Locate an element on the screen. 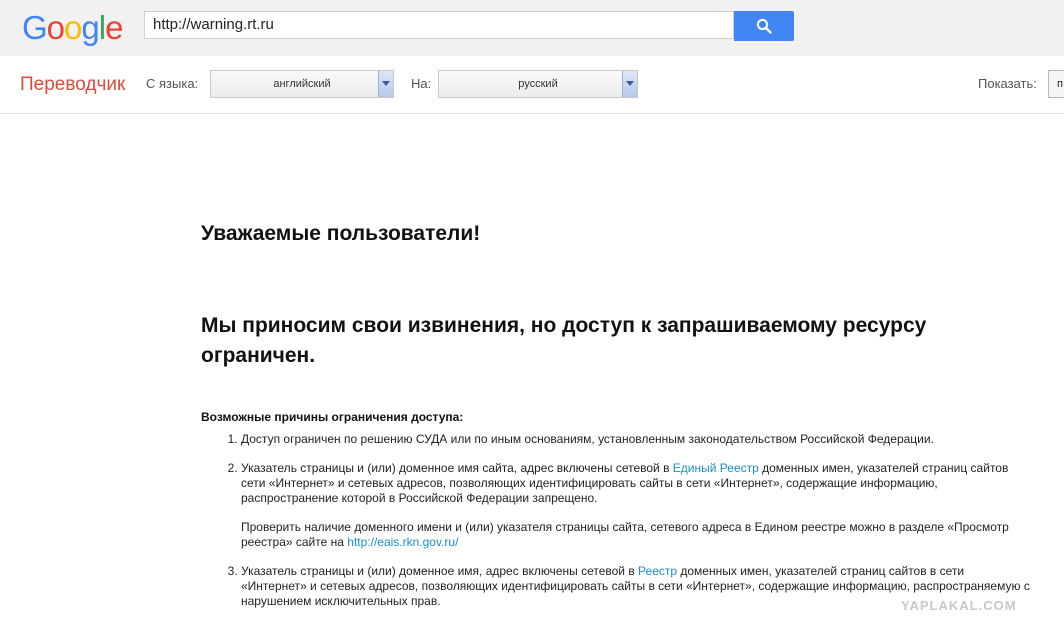  show-label: Показать: is located at coordinates (1007, 83).